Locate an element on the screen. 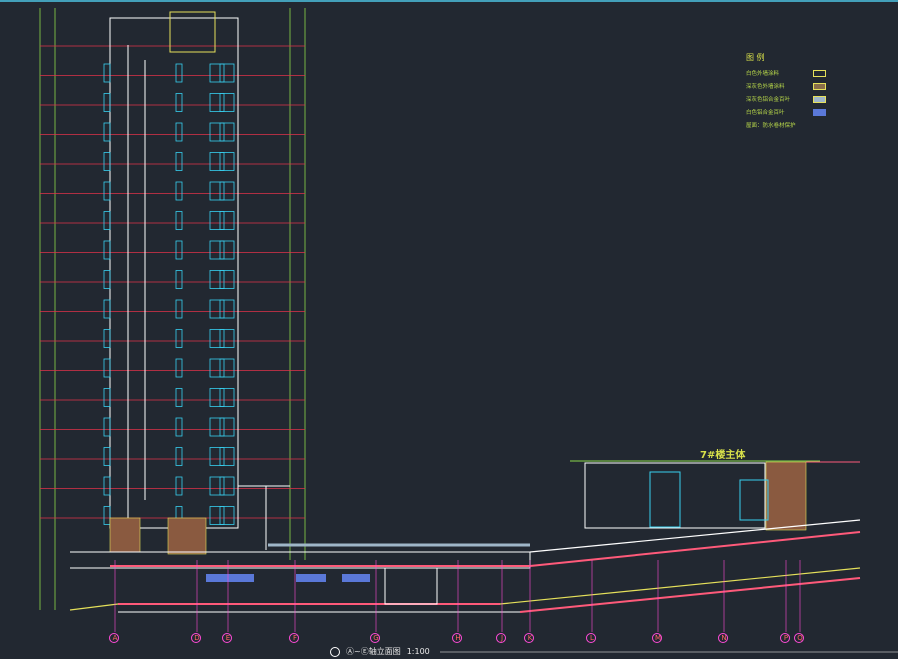  axis-label: L is located at coordinates (592, 638).